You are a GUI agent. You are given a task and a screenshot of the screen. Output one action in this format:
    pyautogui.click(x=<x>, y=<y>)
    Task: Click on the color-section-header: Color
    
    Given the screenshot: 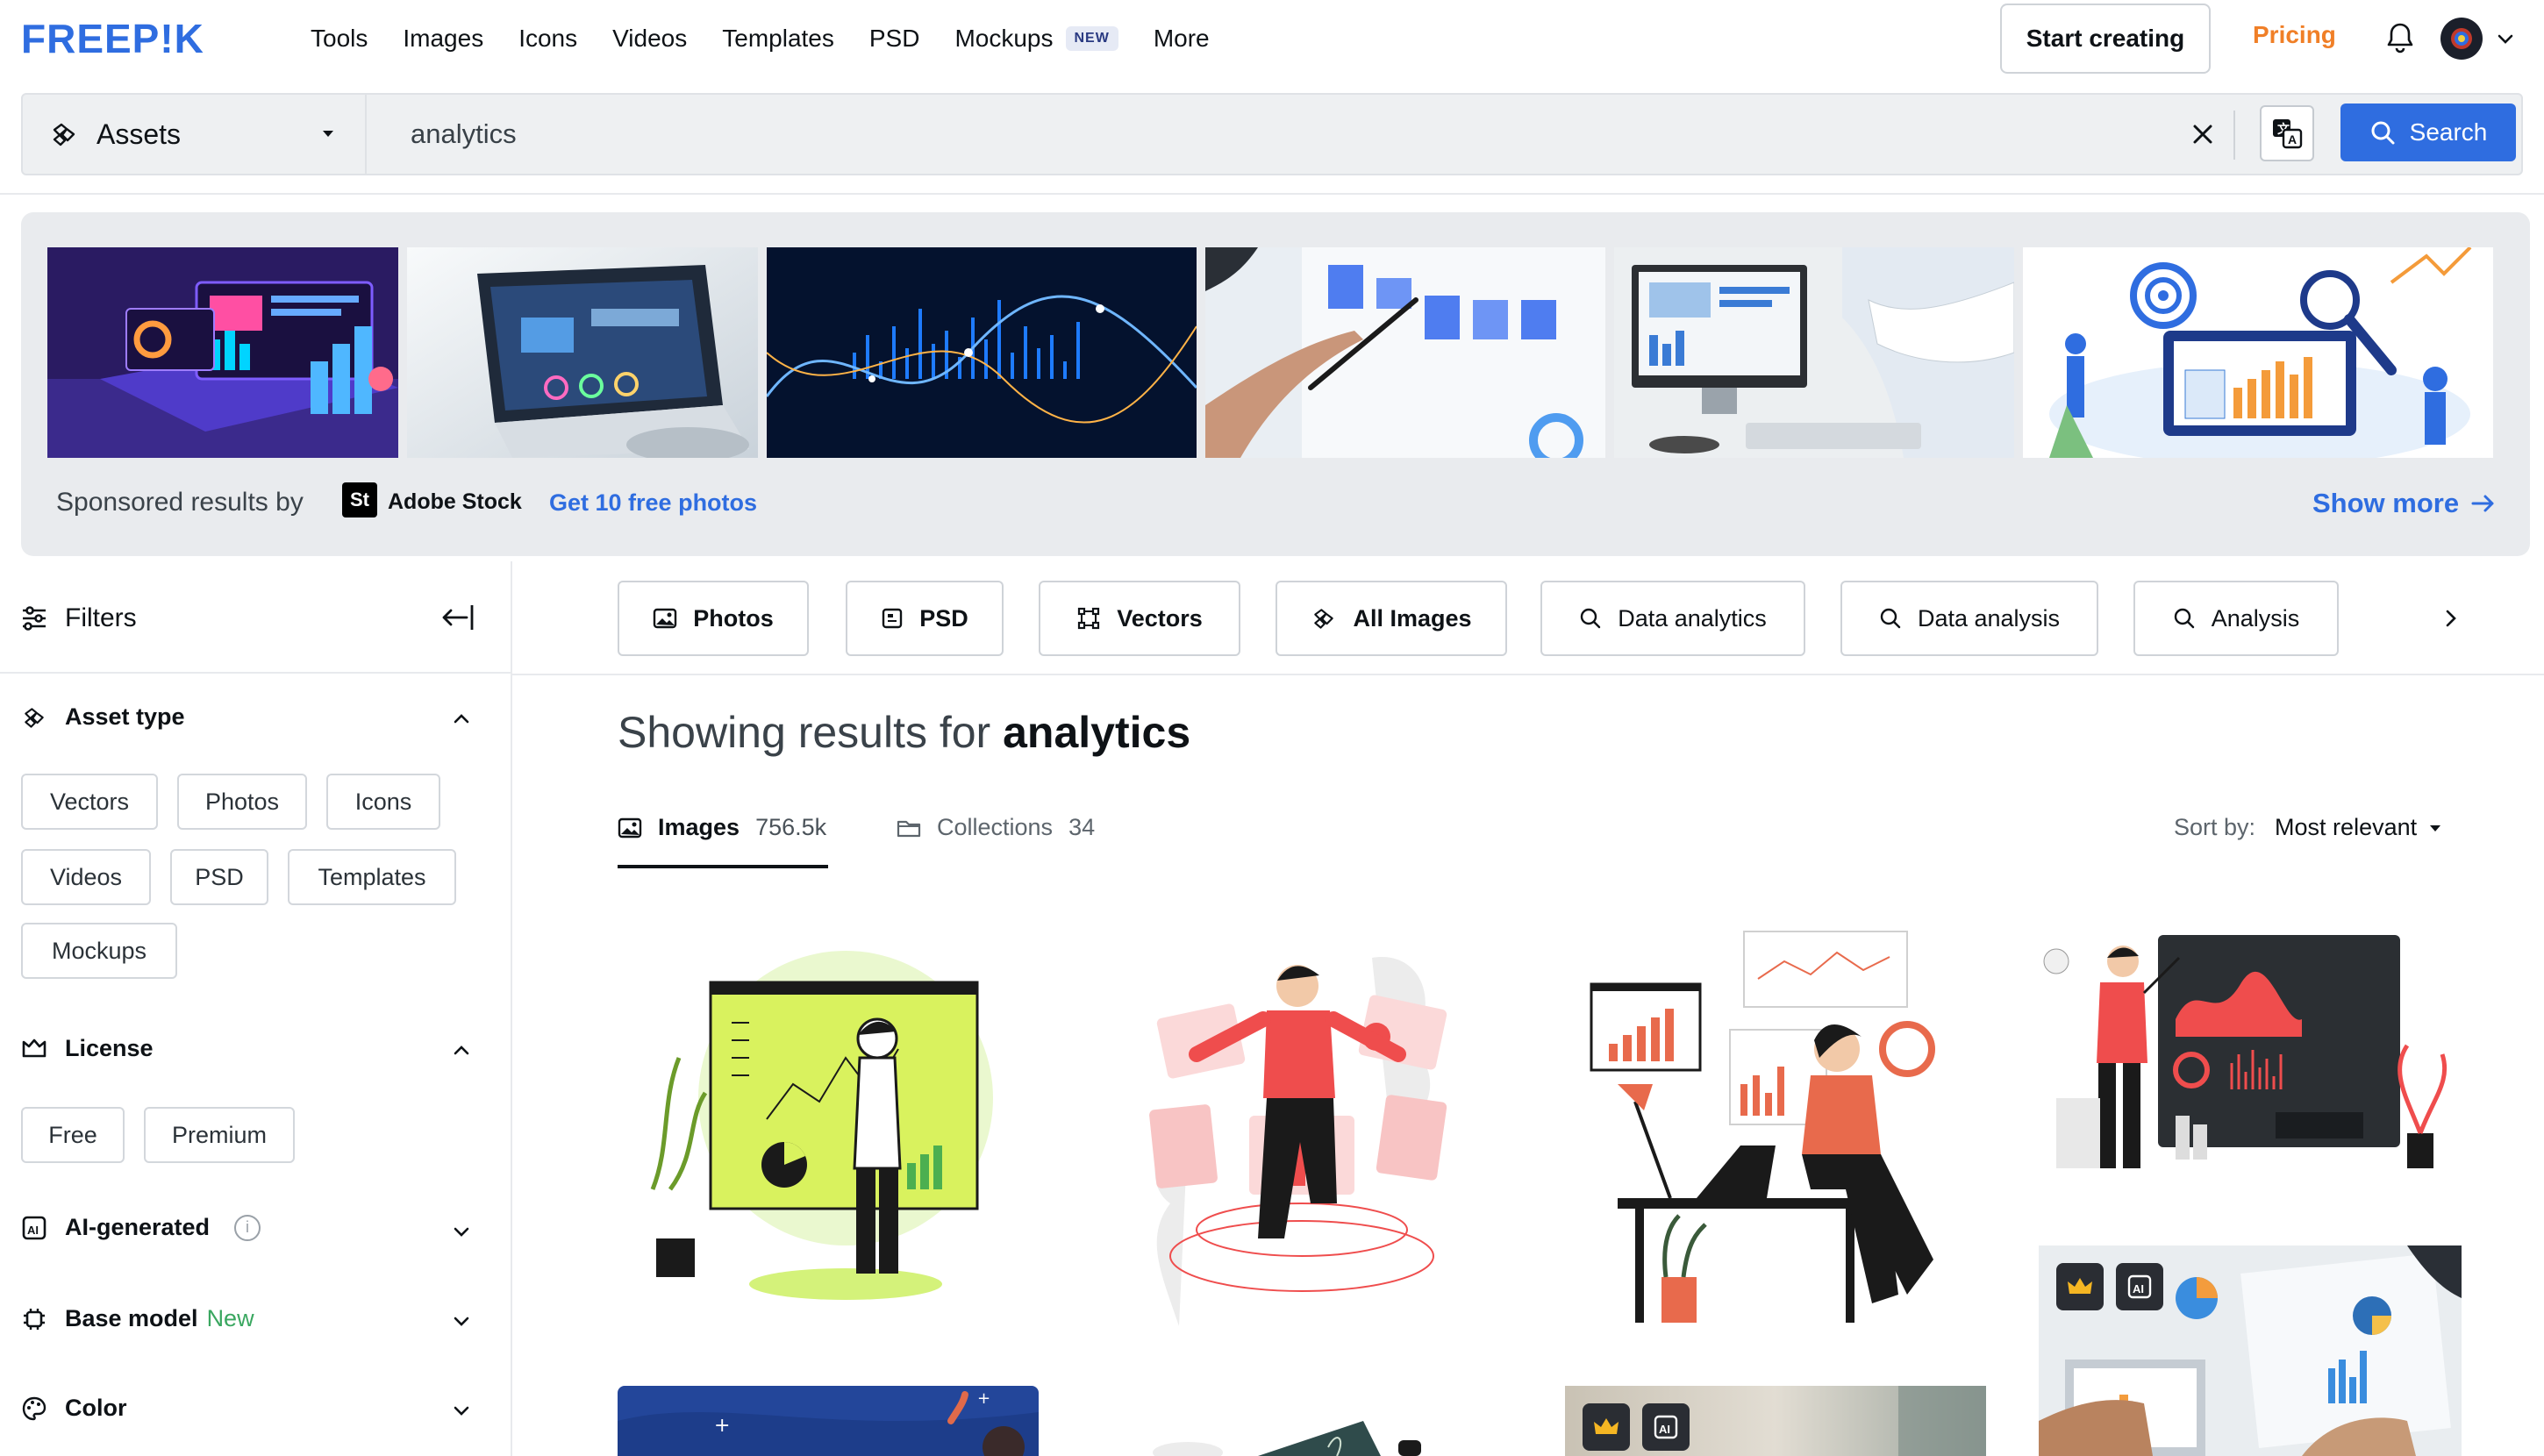 What is the action you would take?
    pyautogui.click(x=74, y=1408)
    